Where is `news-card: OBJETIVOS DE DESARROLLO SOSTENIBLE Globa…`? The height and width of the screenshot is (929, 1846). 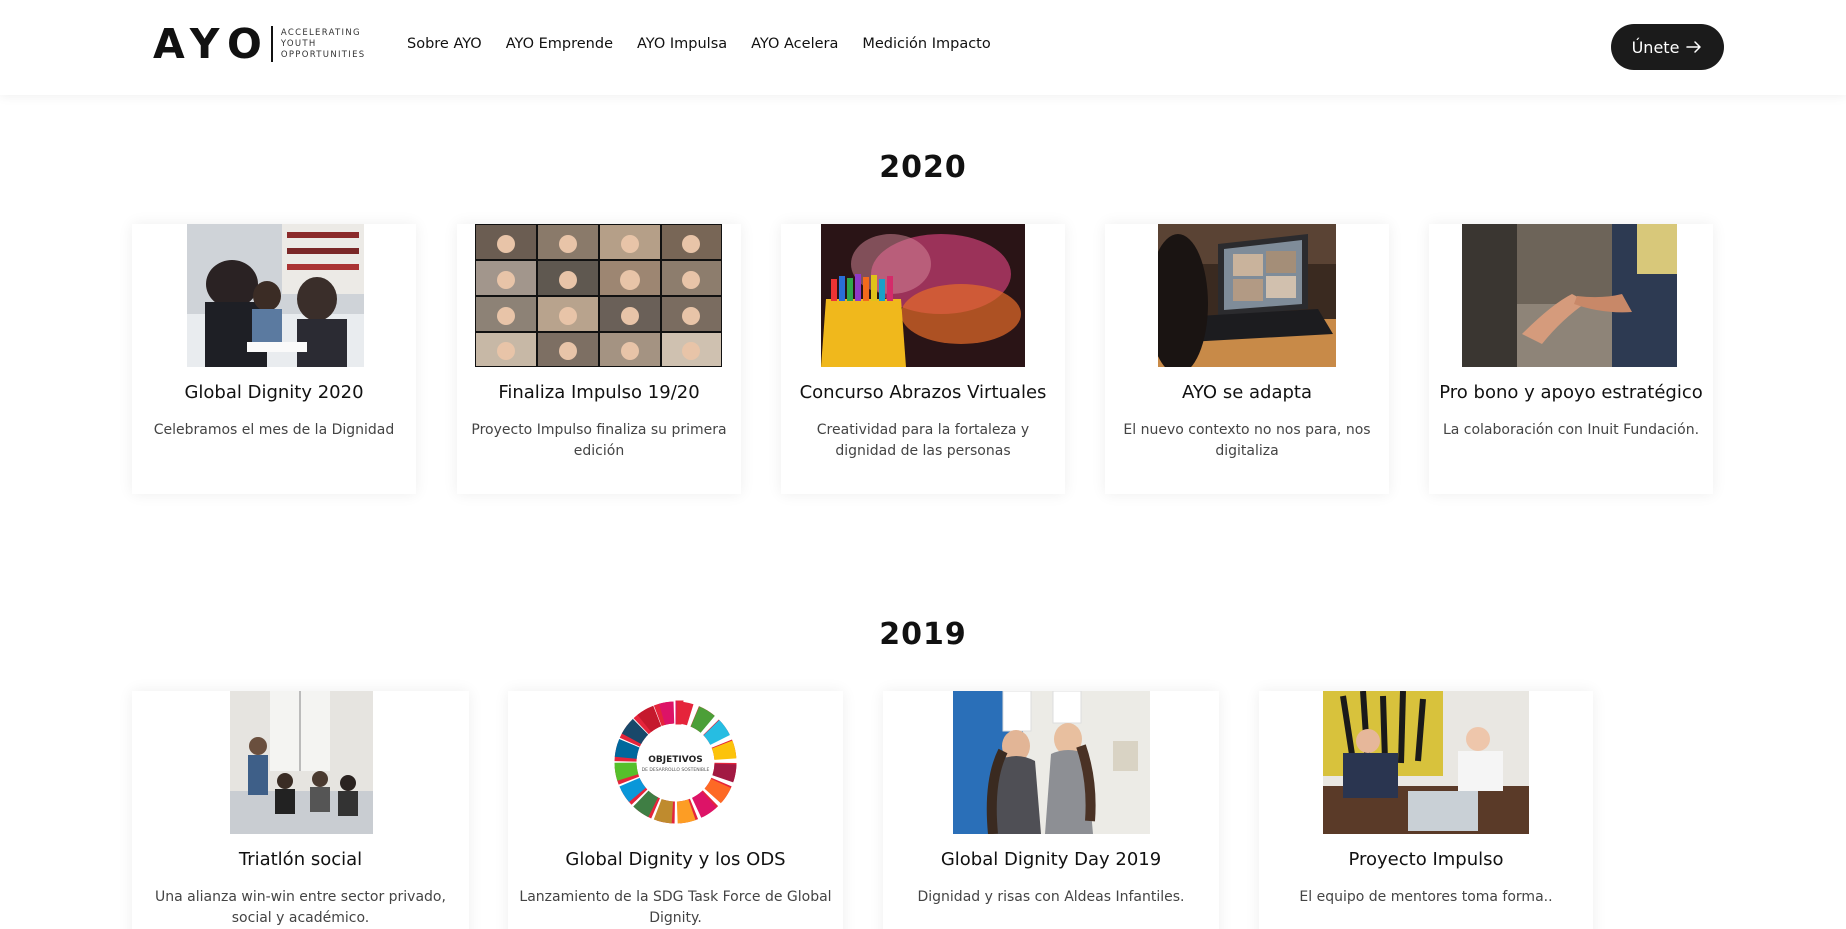
news-card: OBJETIVOS DE DESARROLLO SOSTENIBLE Globa… is located at coordinates (675, 810).